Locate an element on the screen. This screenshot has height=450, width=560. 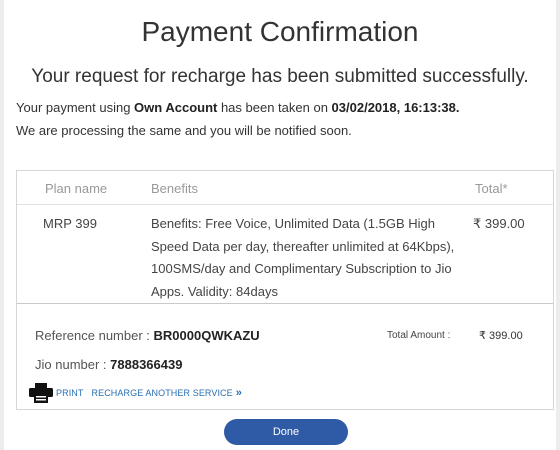
payment-datetime: 03/02/2018, 16:13:38. is located at coordinates (395, 107).